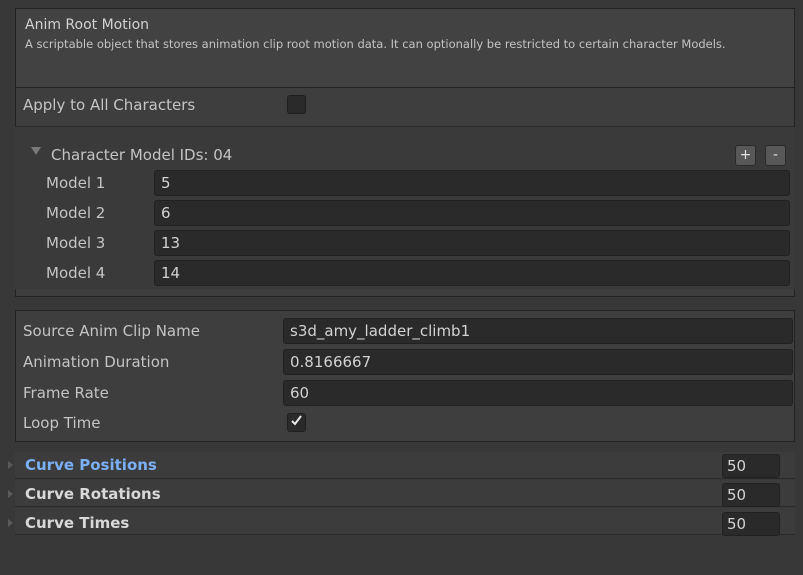 The image size is (803, 575). What do you see at coordinates (472, 183) in the screenshot?
I see `model-id-field: 5` at bounding box center [472, 183].